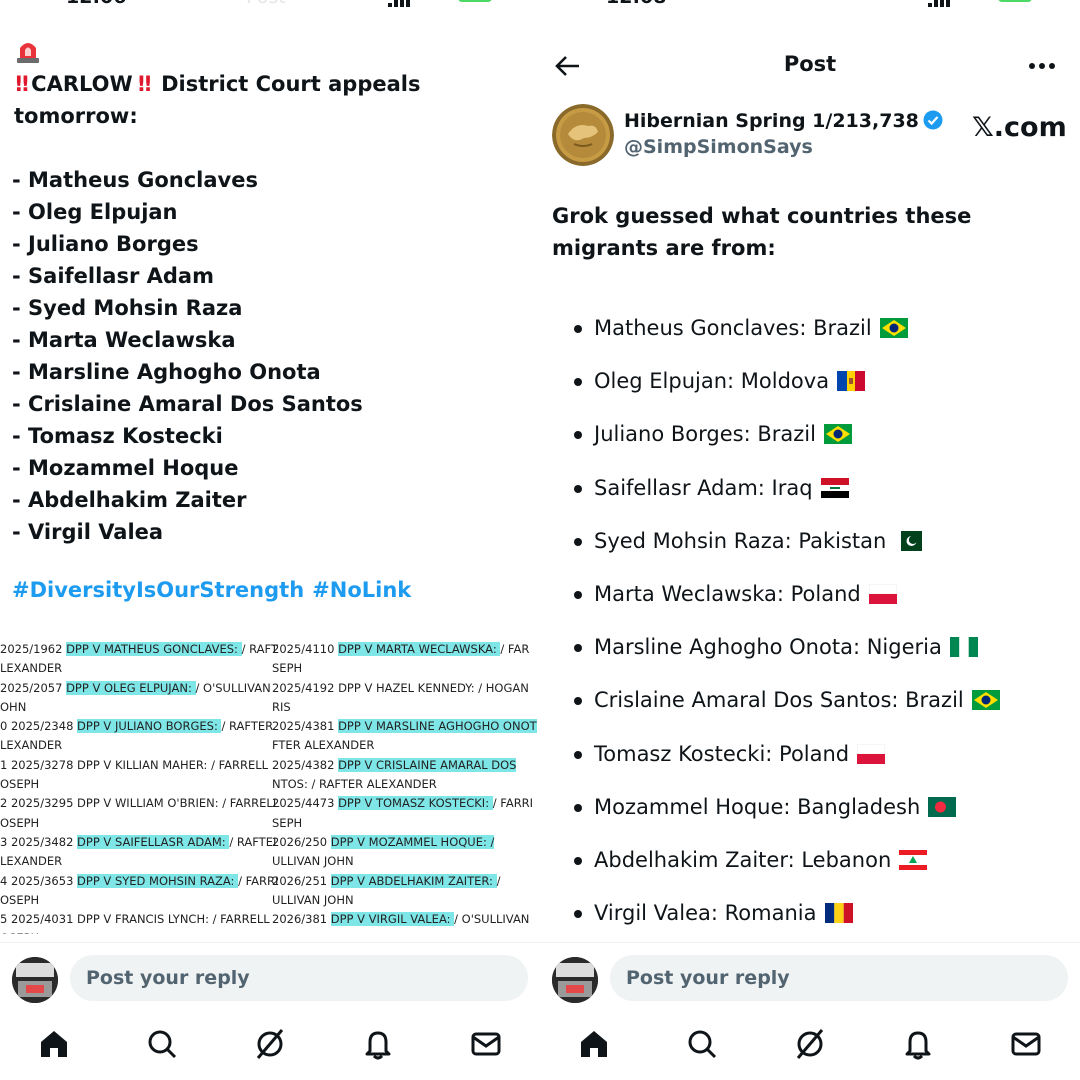  Describe the element at coordinates (305, 726) in the screenshot. I see `case-text: 2025/4381` at that location.